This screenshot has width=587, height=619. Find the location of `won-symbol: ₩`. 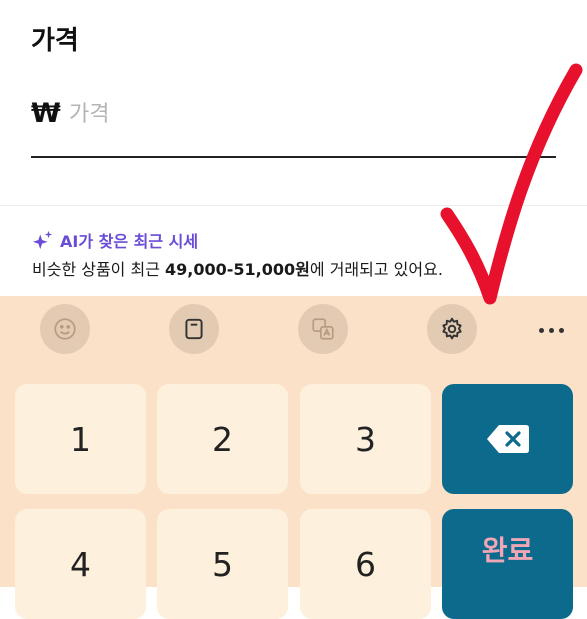

won-symbol: ₩ is located at coordinates (46, 113).